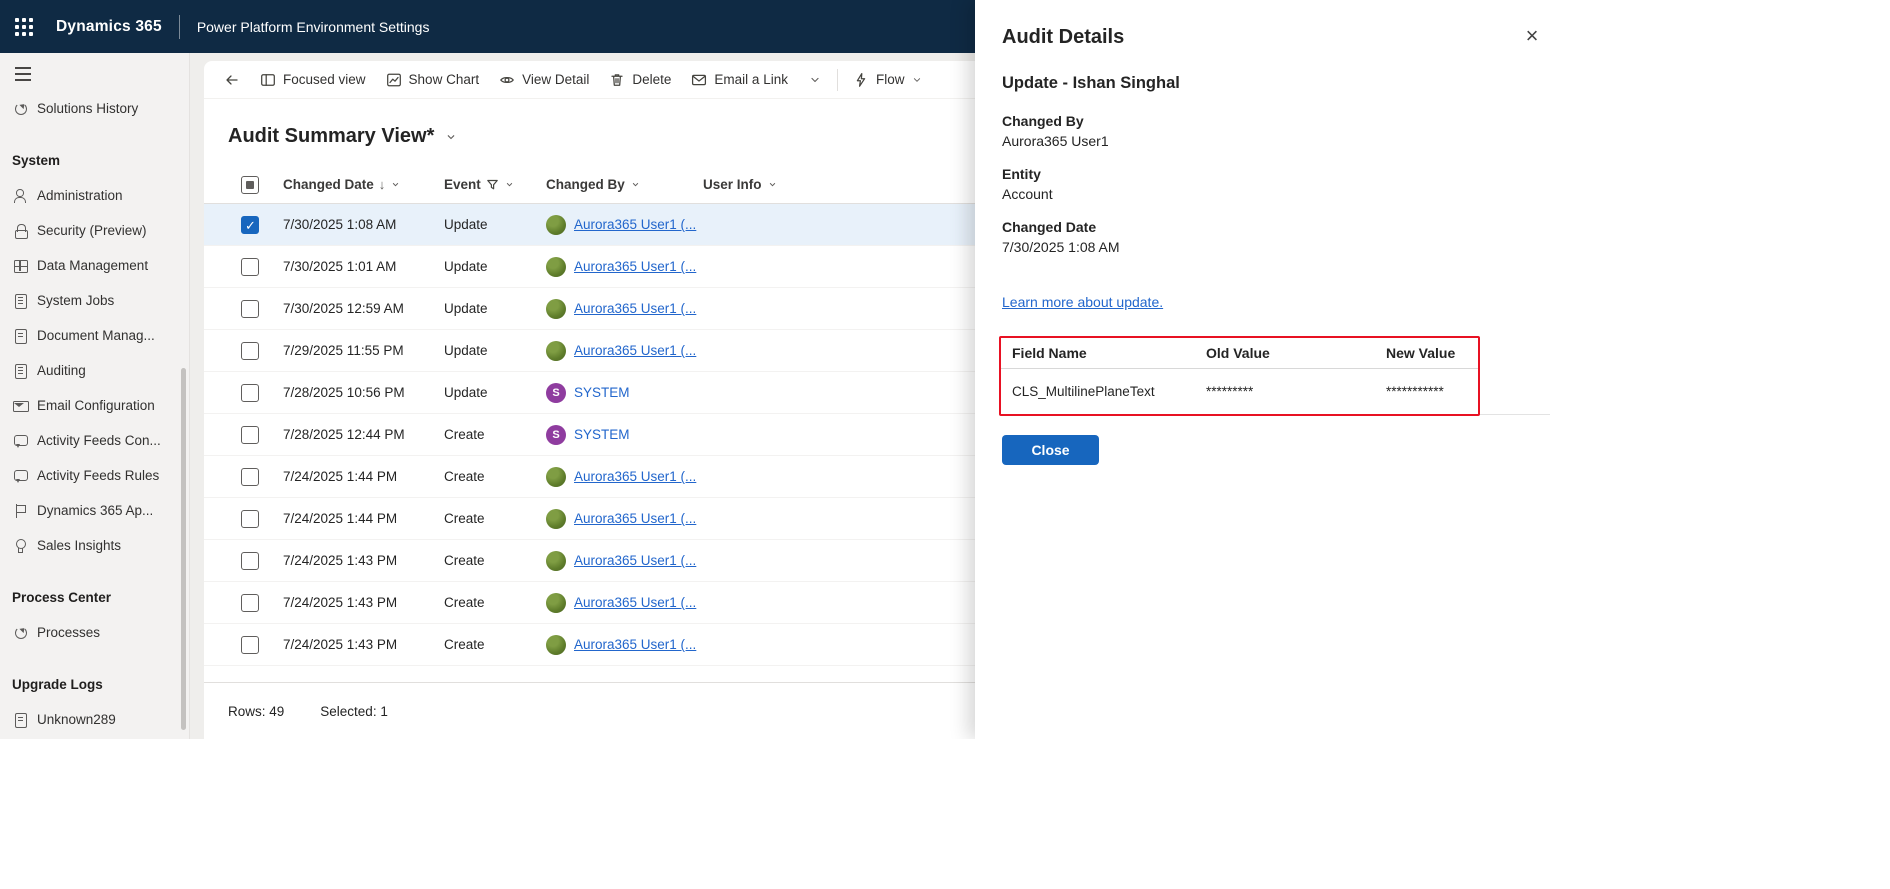  I want to click on focused-view-icon, so click(268, 79).